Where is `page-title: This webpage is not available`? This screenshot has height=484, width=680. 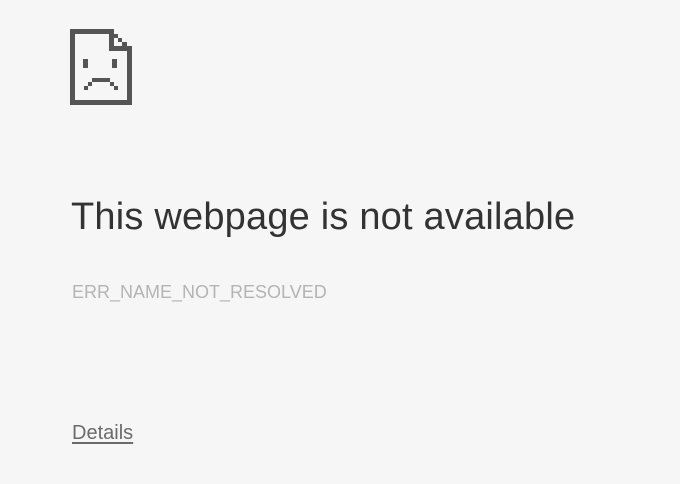
page-title: This webpage is not available is located at coordinates (323, 217).